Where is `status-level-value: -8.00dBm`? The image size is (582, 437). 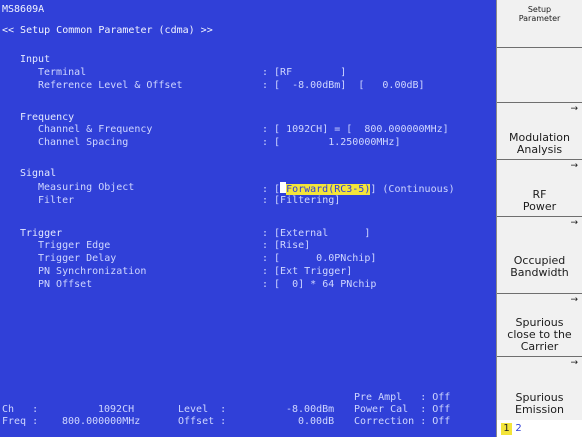
status-level-value: -8.00dBm is located at coordinates (310, 409).